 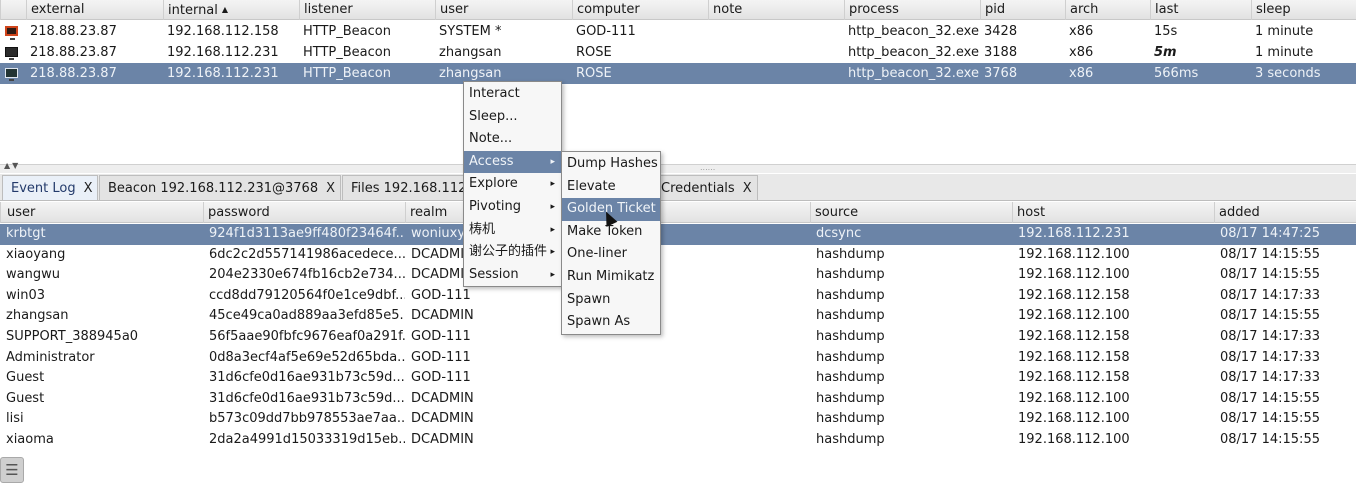 What do you see at coordinates (407, 188) in the screenshot?
I see `tab-label: Files 192.168.112` at bounding box center [407, 188].